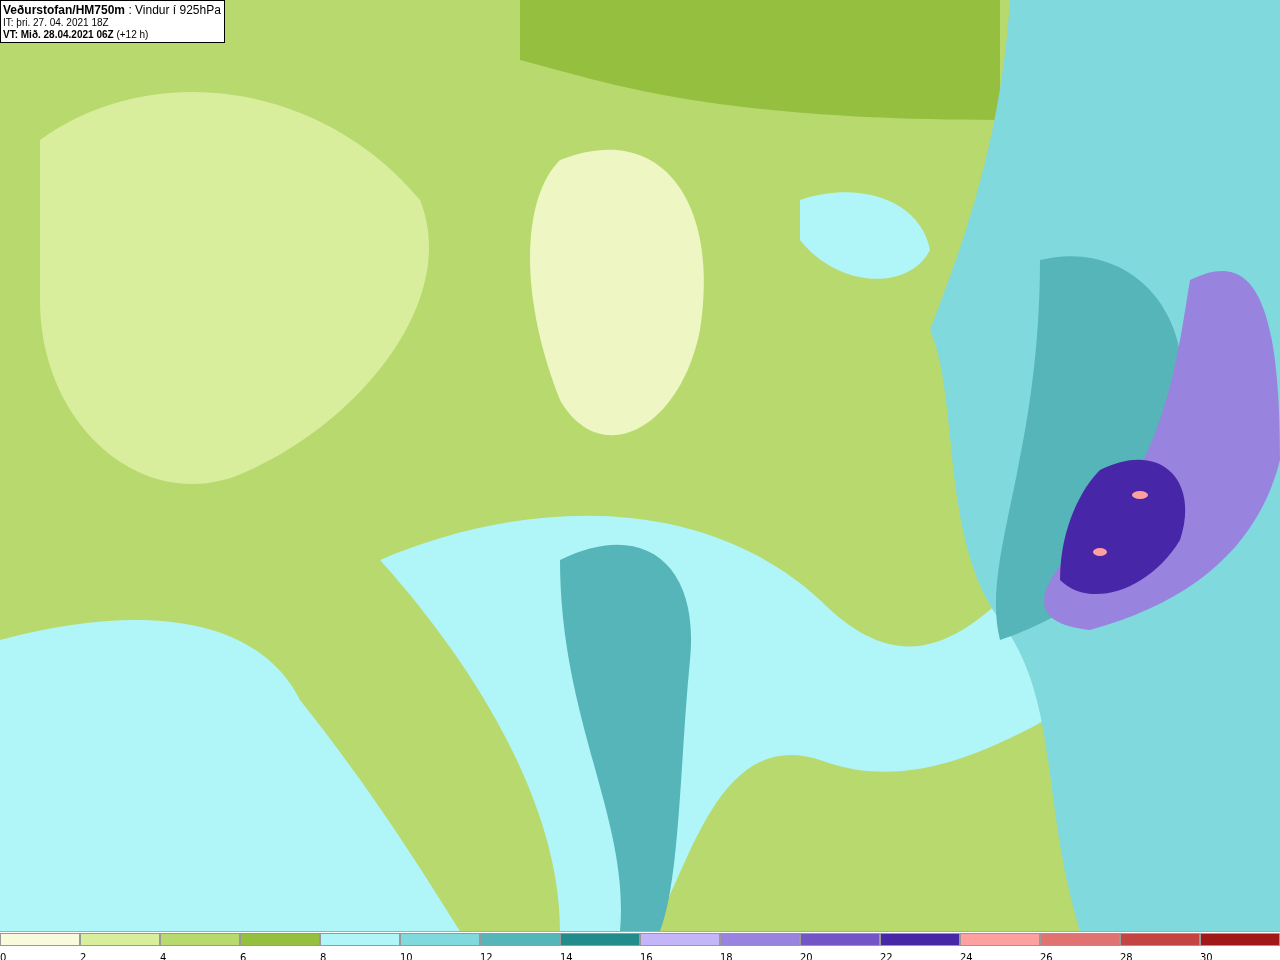 This screenshot has height=960, width=1280. I want to click on title-line: VT: Mið. 28.04.2021 06Z (+12 h), so click(76, 35).